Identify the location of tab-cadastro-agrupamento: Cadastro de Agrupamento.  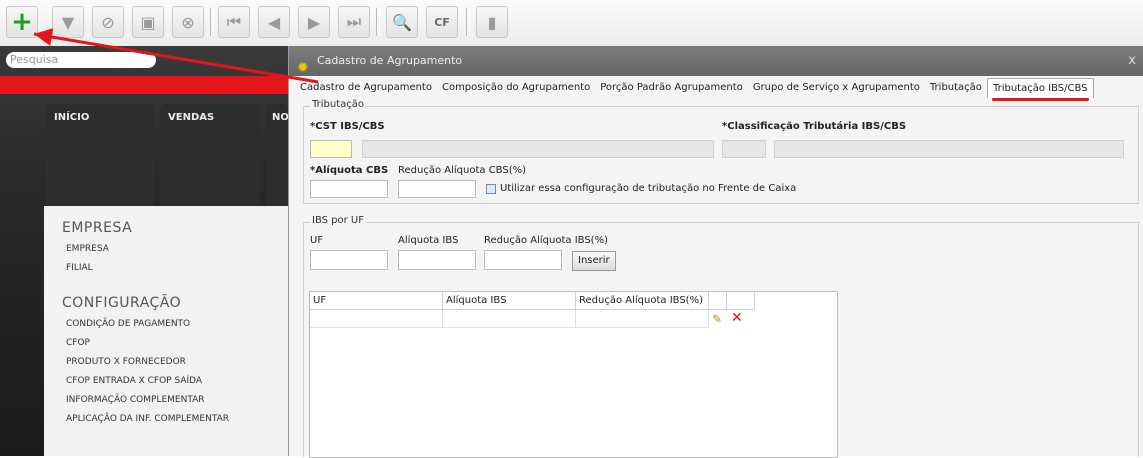
(366, 88).